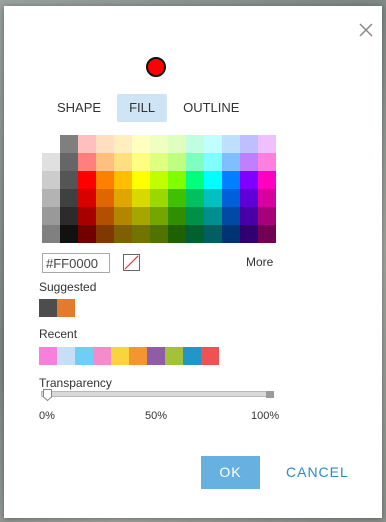 Image resolution: width=386 pixels, height=522 pixels. What do you see at coordinates (230, 472) in the screenshot?
I see `ok-button: OK` at bounding box center [230, 472].